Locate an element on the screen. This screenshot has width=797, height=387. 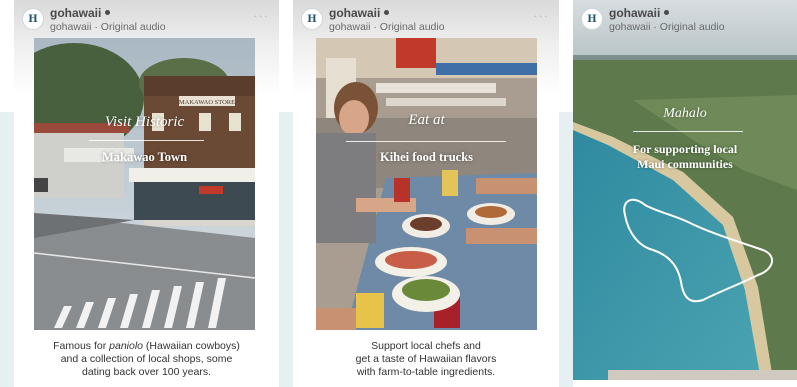
caption-line-2: and a collection of local shops, some is located at coordinates (146, 359).